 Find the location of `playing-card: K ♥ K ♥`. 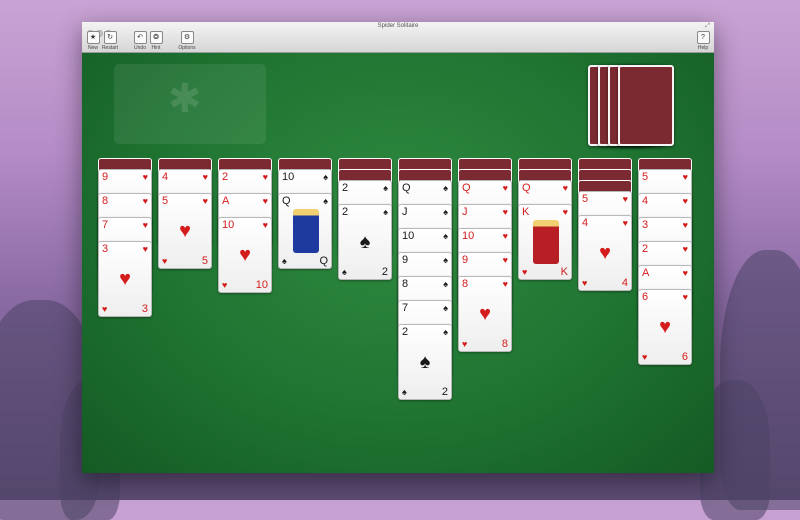

playing-card: K ♥ K ♥ is located at coordinates (545, 242).